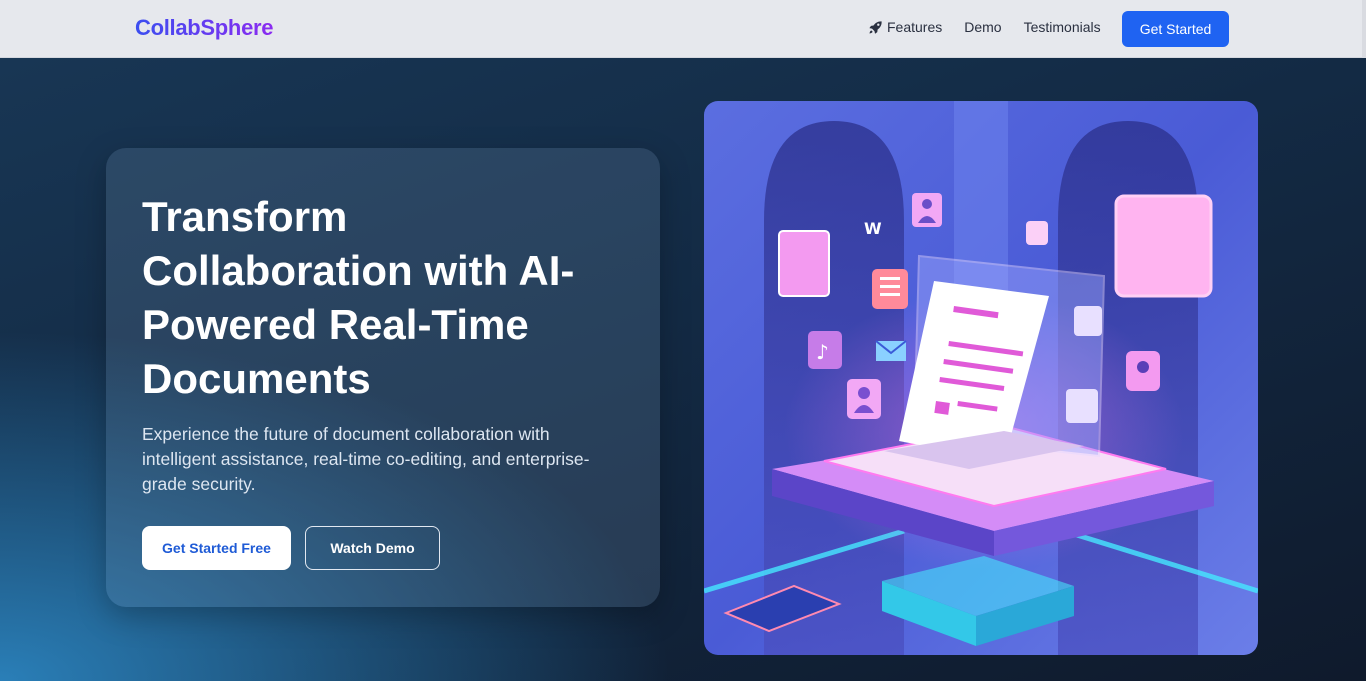 The image size is (1366, 681). What do you see at coordinates (1062, 27) in the screenshot?
I see `nav-link-testimonials: Testimonials` at bounding box center [1062, 27].